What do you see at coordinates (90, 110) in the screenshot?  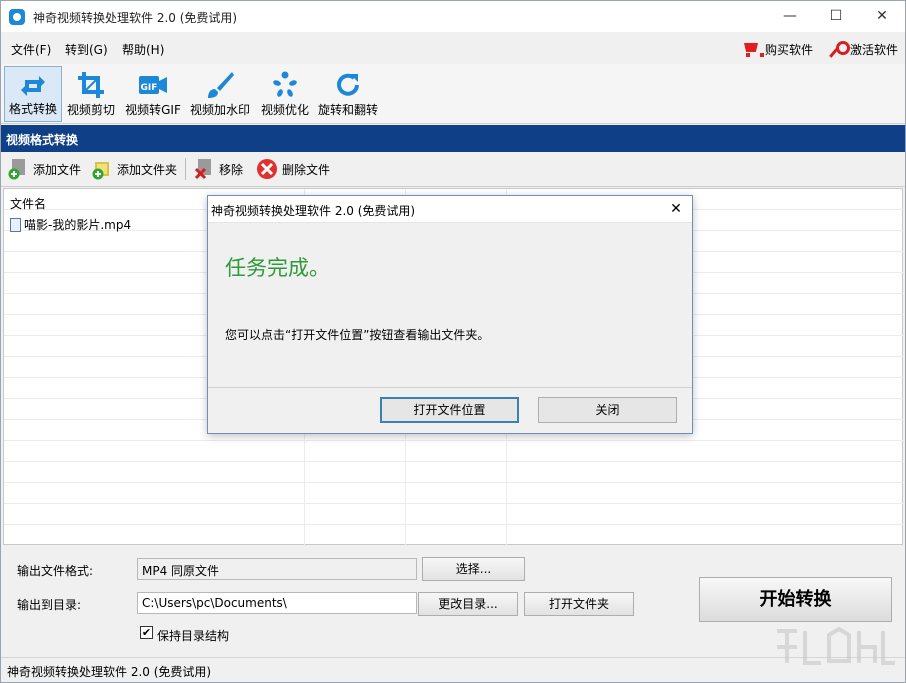 I see `tool-label: 视频剪切` at bounding box center [90, 110].